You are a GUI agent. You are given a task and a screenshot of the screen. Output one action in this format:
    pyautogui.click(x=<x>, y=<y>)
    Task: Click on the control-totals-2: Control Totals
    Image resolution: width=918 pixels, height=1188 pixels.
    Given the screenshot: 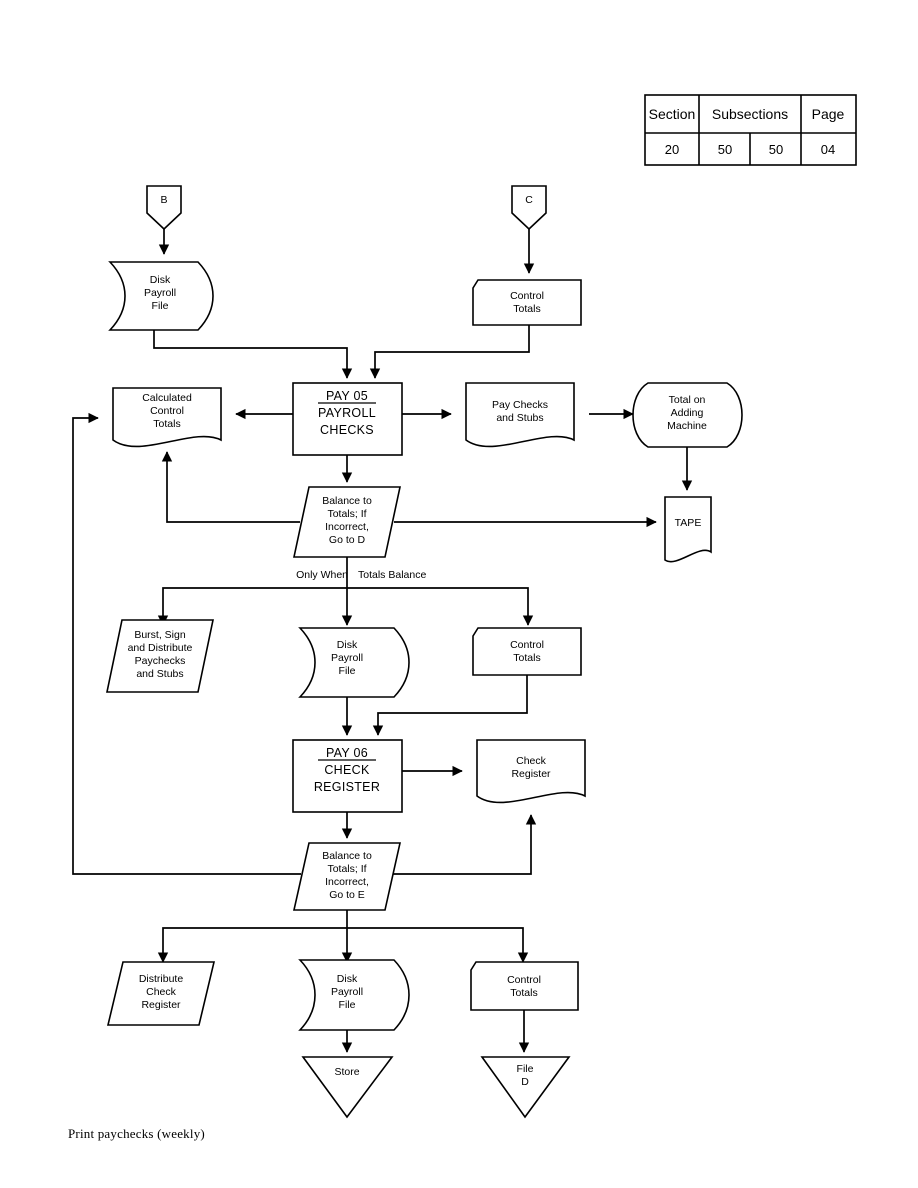 What is the action you would take?
    pyautogui.click(x=527, y=651)
    